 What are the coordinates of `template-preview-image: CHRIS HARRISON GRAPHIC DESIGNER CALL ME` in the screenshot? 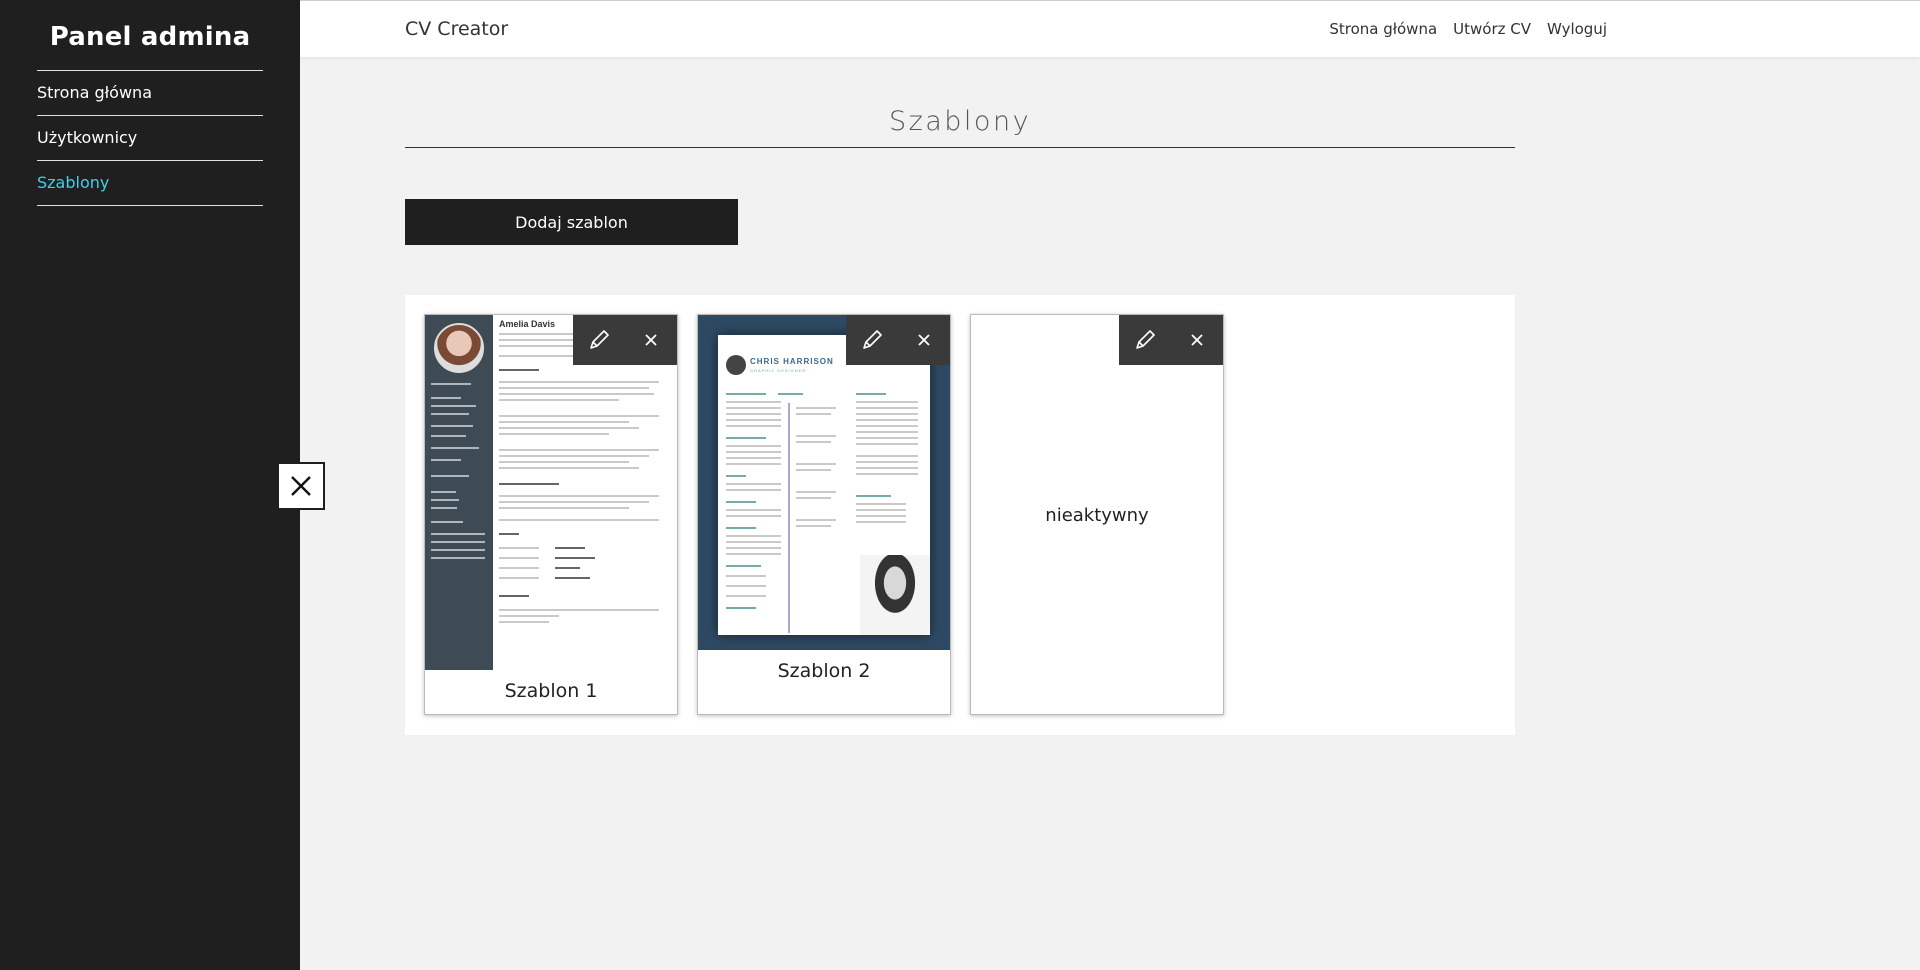 It's located at (824, 482).